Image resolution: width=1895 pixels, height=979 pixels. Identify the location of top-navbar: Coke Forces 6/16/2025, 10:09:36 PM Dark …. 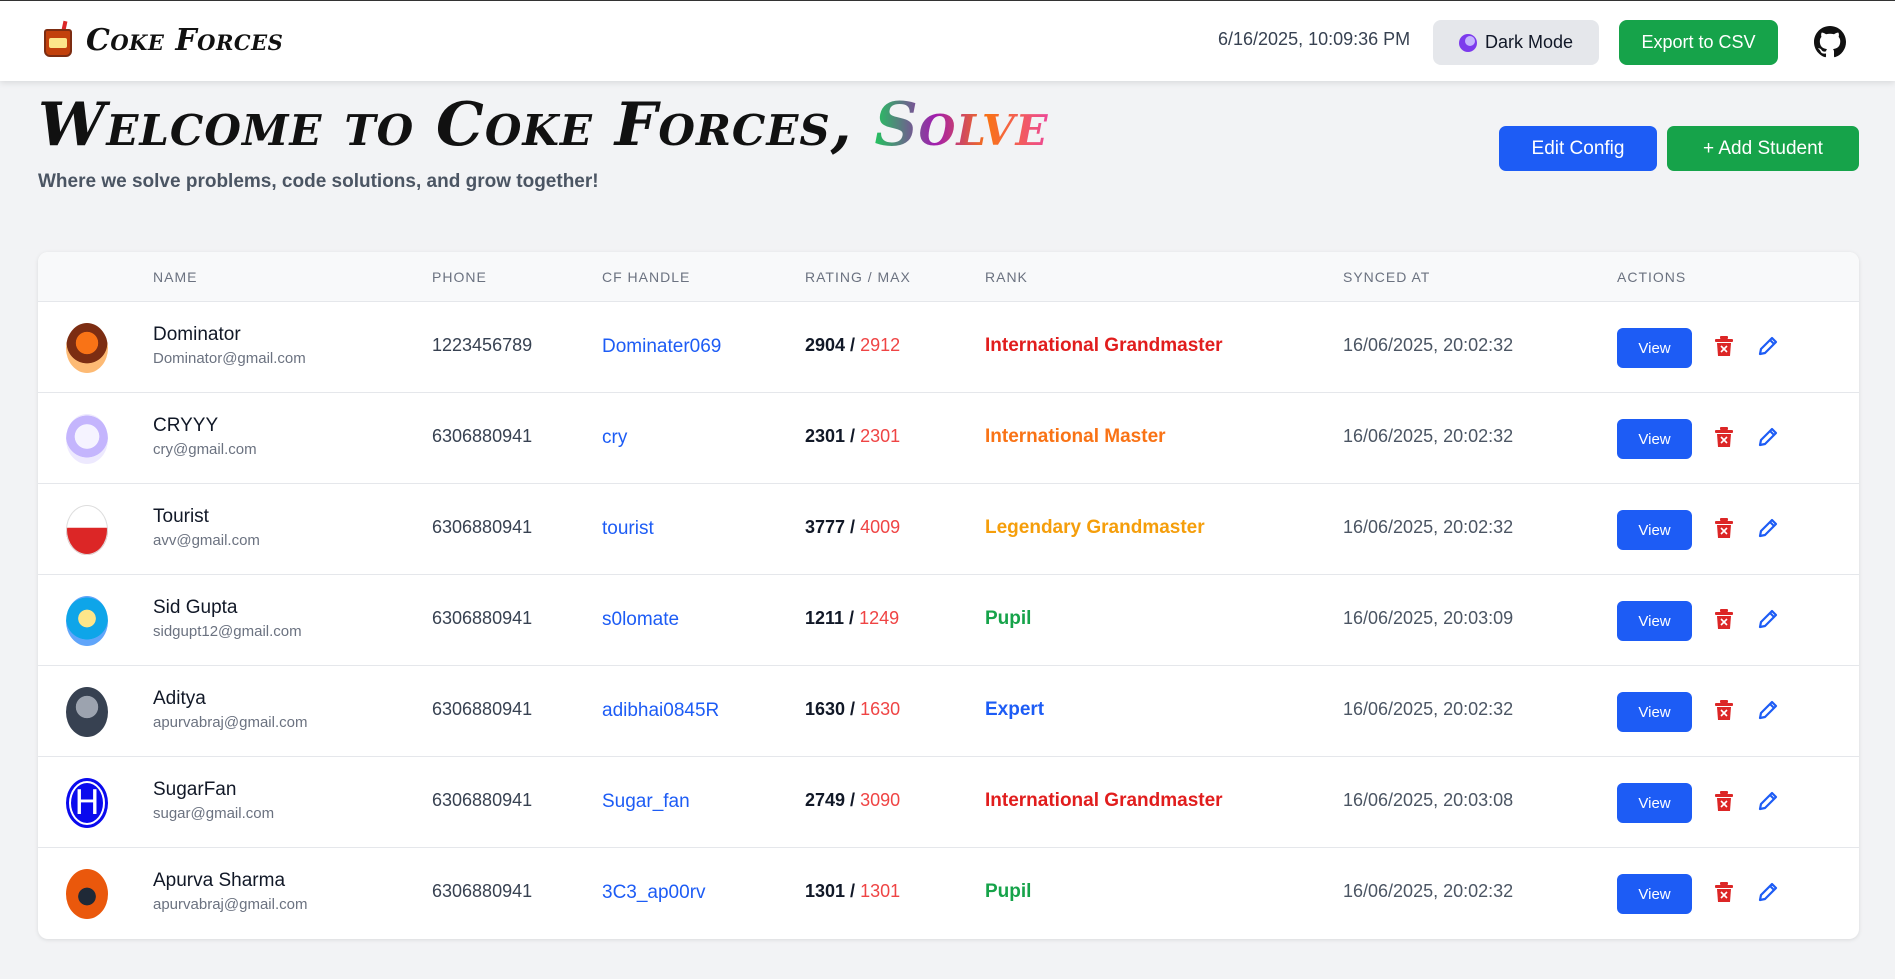
(947, 40).